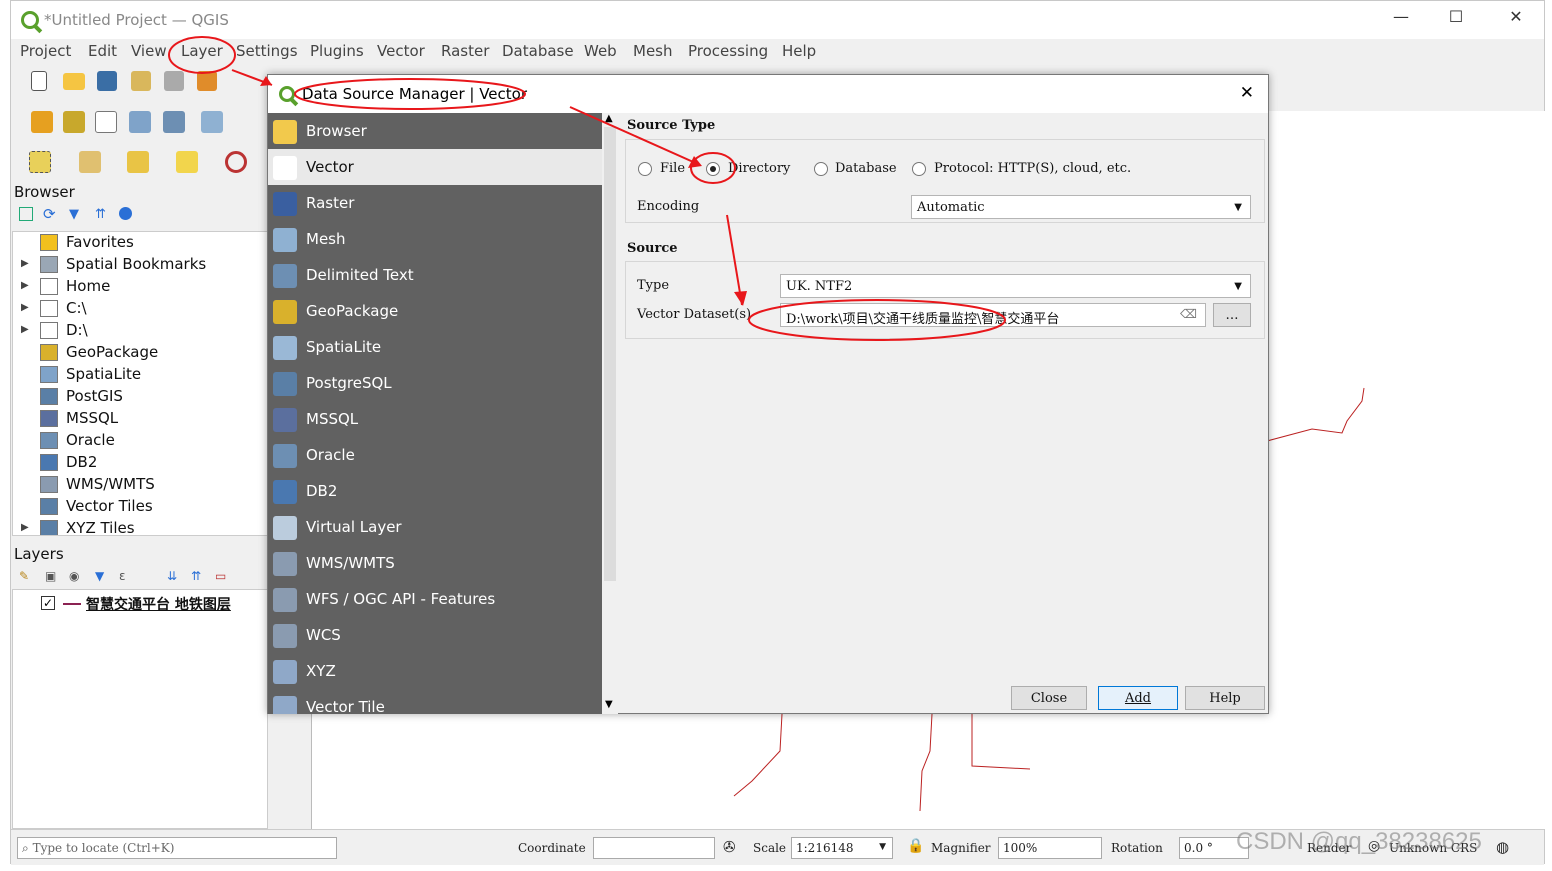  What do you see at coordinates (609, 704) in the screenshot?
I see `scroll-down-icon: ▼` at bounding box center [609, 704].